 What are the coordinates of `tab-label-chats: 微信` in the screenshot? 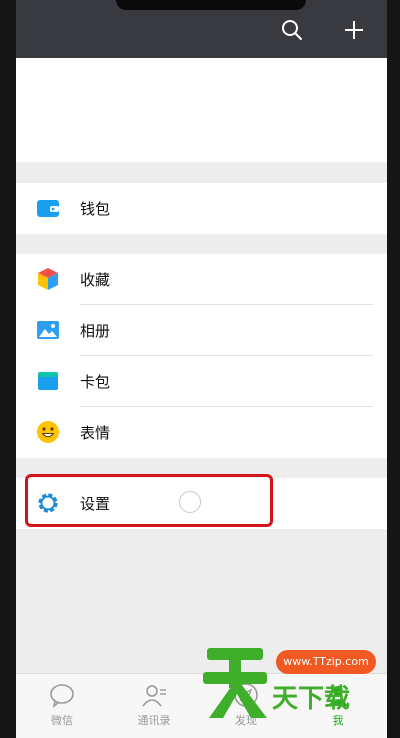 It's located at (62, 720).